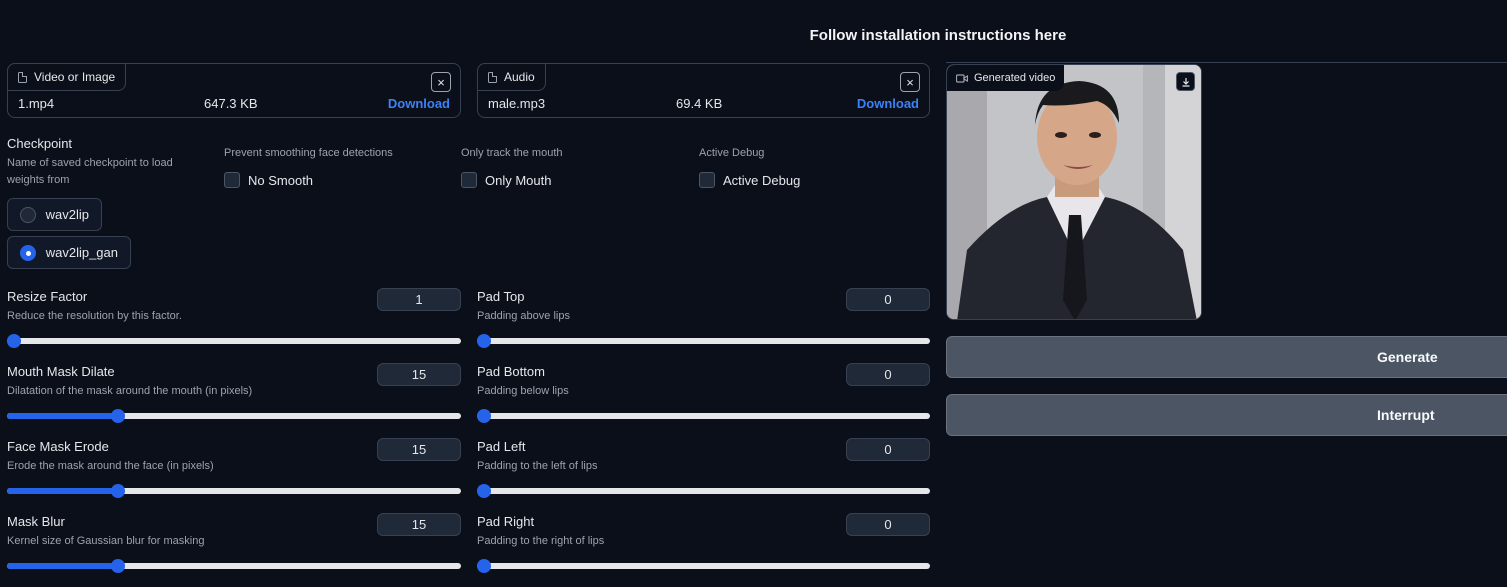 Image resolution: width=1507 pixels, height=587 pixels. Describe the element at coordinates (703, 473) in the screenshot. I see `pad-left-slider-group: Pad Left Padding to the left of lips 0` at that location.